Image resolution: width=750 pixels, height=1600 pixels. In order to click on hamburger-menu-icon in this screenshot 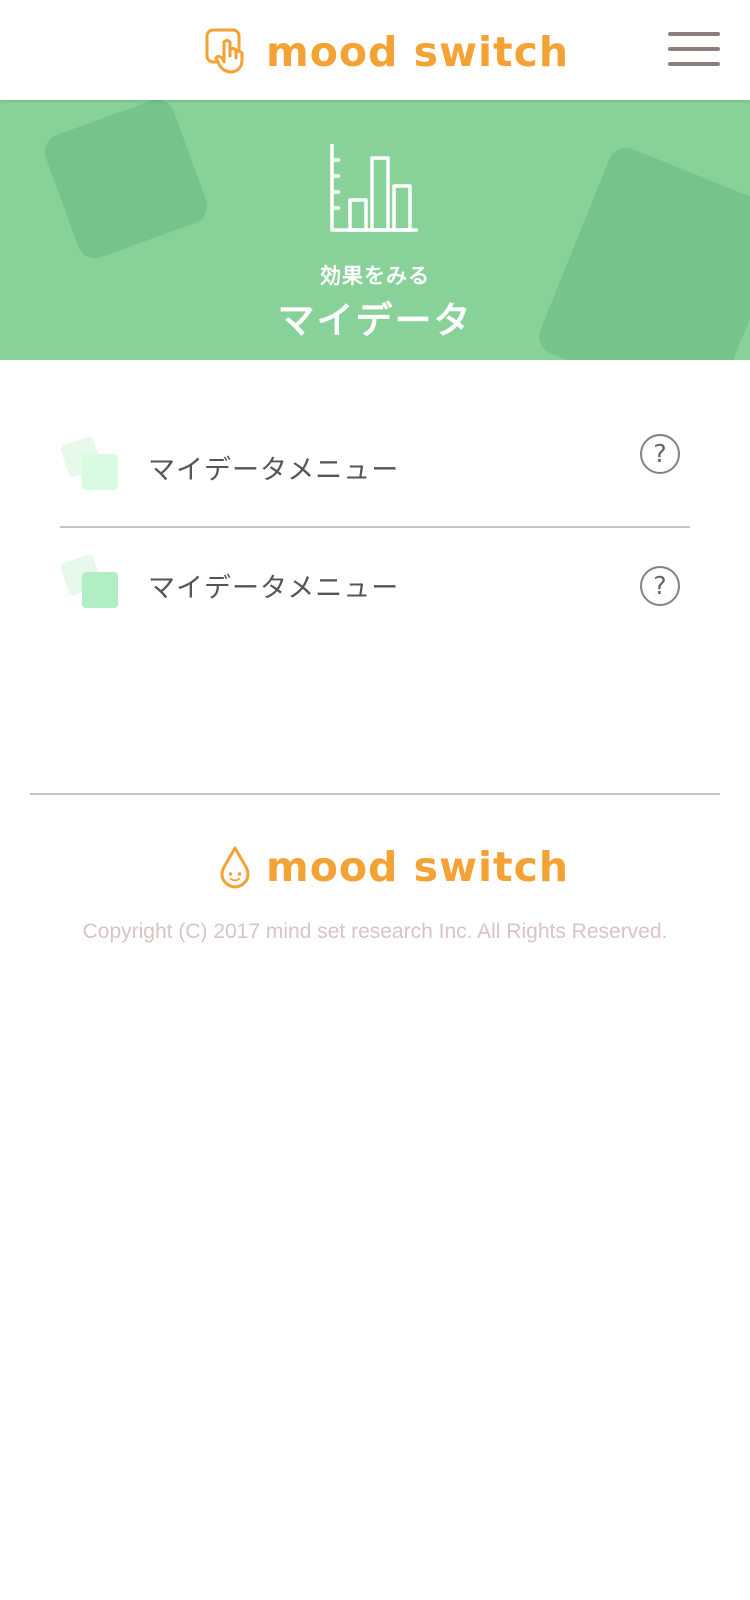, I will do `click(694, 50)`.